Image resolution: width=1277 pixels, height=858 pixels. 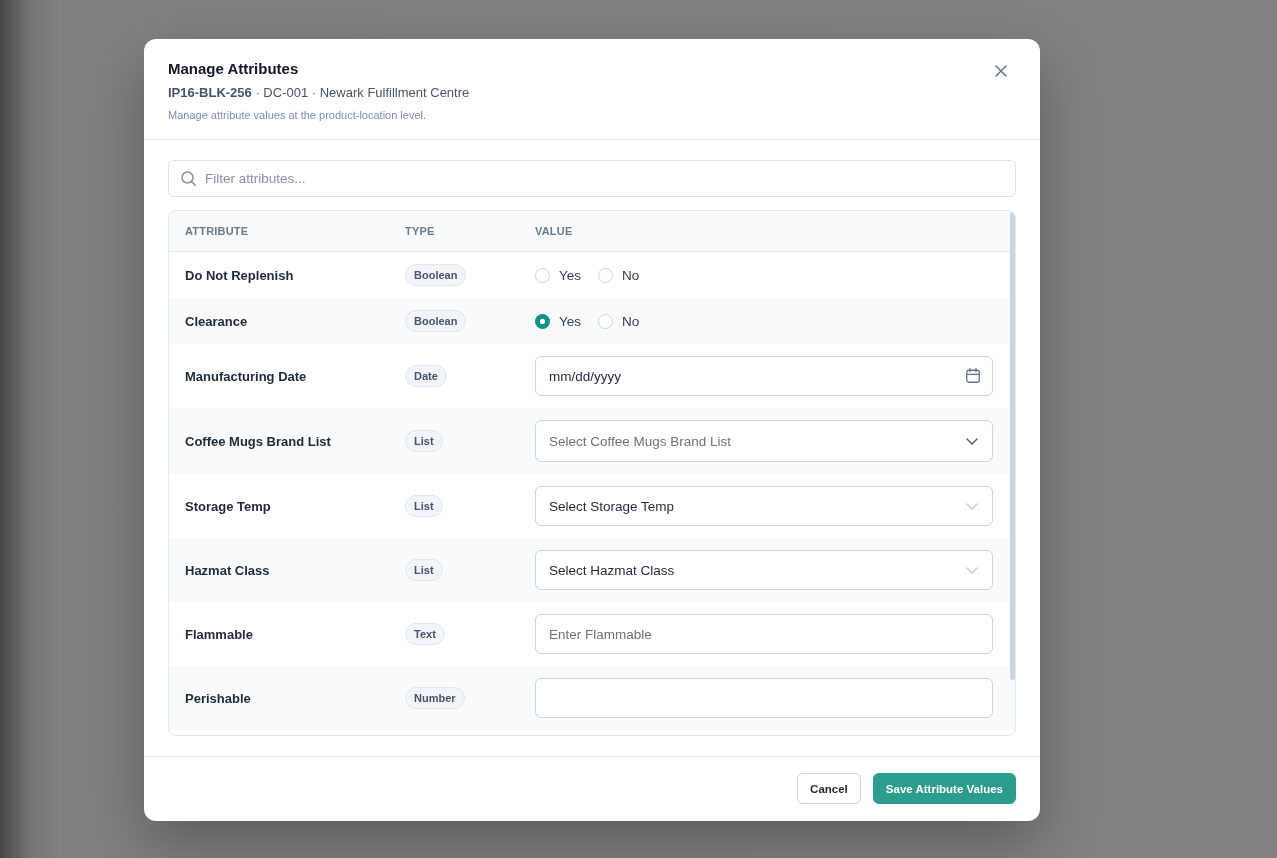 What do you see at coordinates (764, 376) in the screenshot?
I see `date-field: mm/dd/yyyy` at bounding box center [764, 376].